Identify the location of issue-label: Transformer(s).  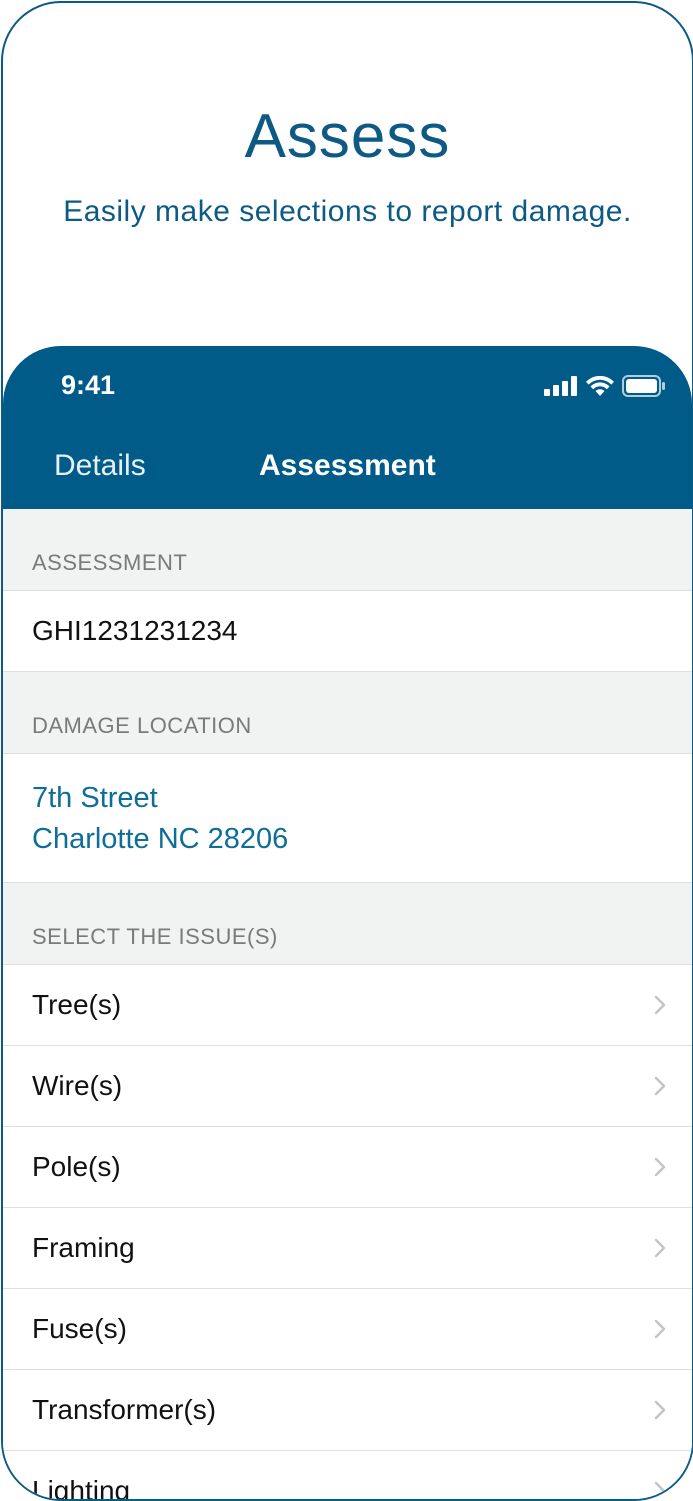
(124, 1409).